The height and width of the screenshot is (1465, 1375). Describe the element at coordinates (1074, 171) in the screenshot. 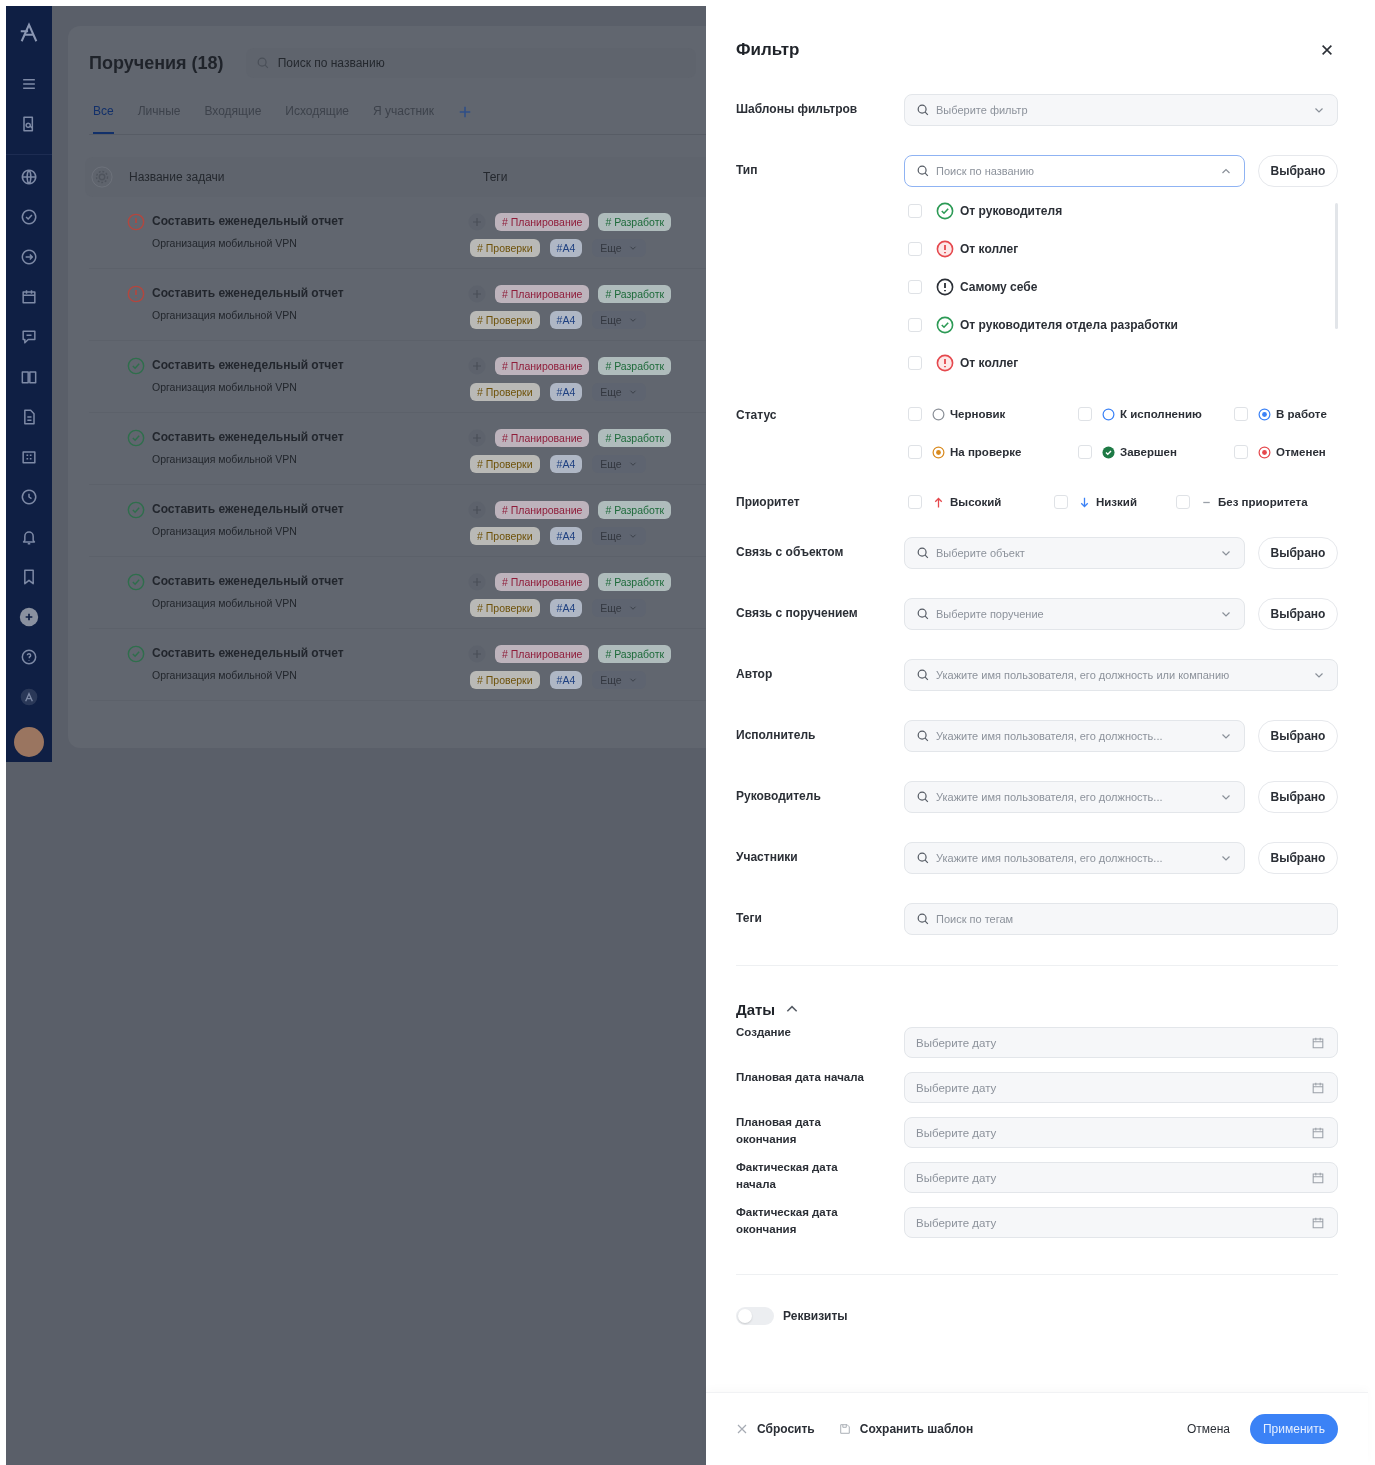

I see `select-field: Поиск по названию` at that location.